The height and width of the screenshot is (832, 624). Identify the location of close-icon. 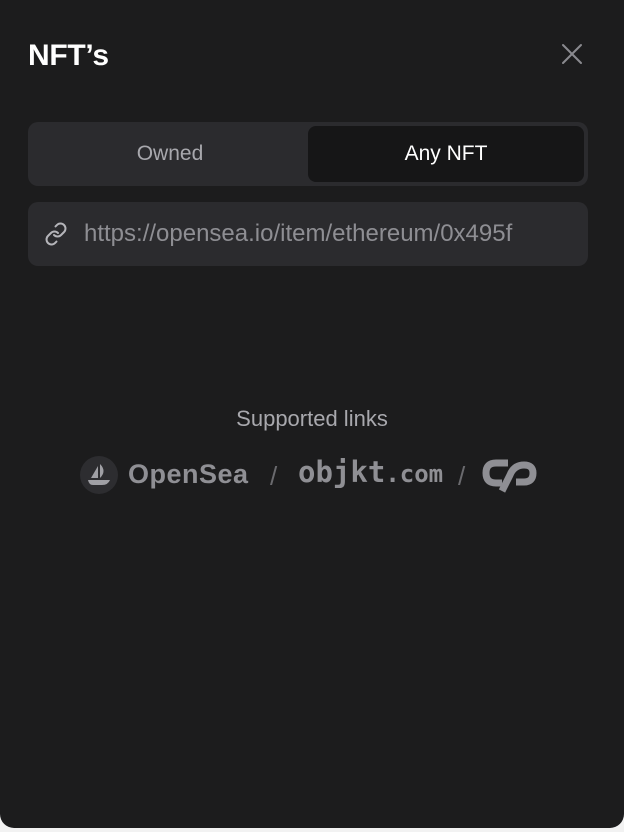
(572, 54).